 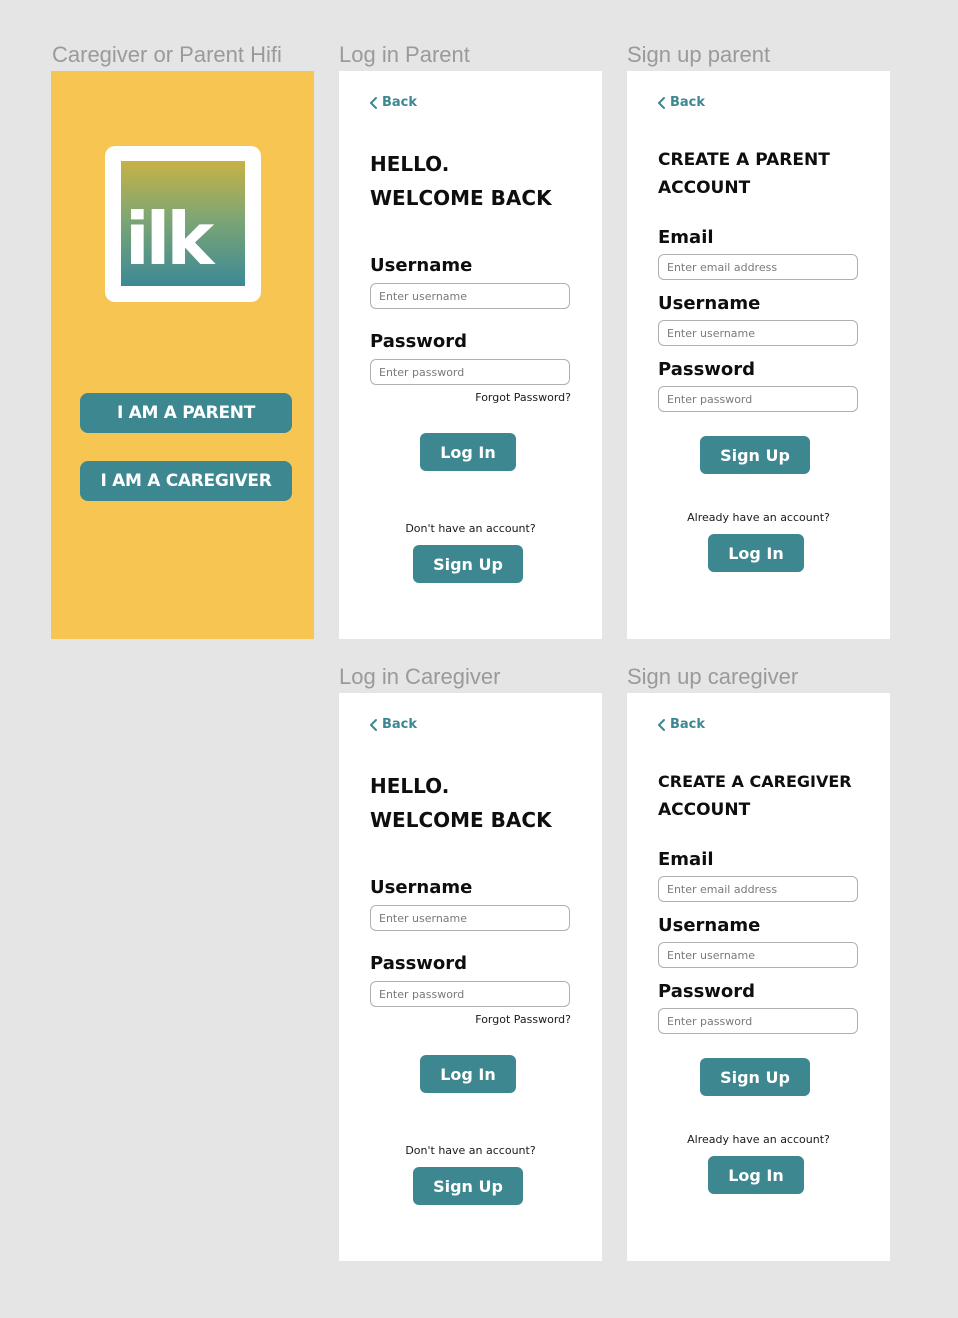 What do you see at coordinates (186, 413) in the screenshot?
I see `i-am-a-parent-button: I AM A PARENT` at bounding box center [186, 413].